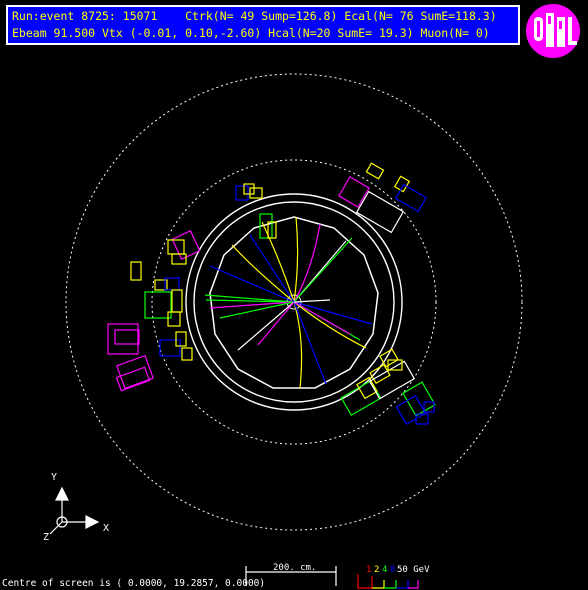  I want to click on tracks, so click(288, 302).